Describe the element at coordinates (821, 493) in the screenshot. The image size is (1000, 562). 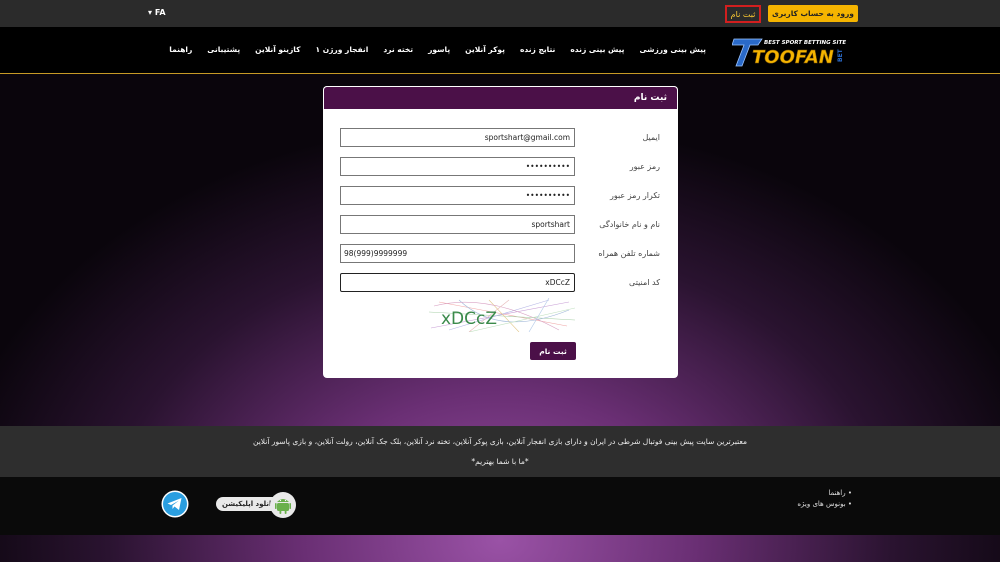
I see `footer-link-help: • راهنما` at that location.